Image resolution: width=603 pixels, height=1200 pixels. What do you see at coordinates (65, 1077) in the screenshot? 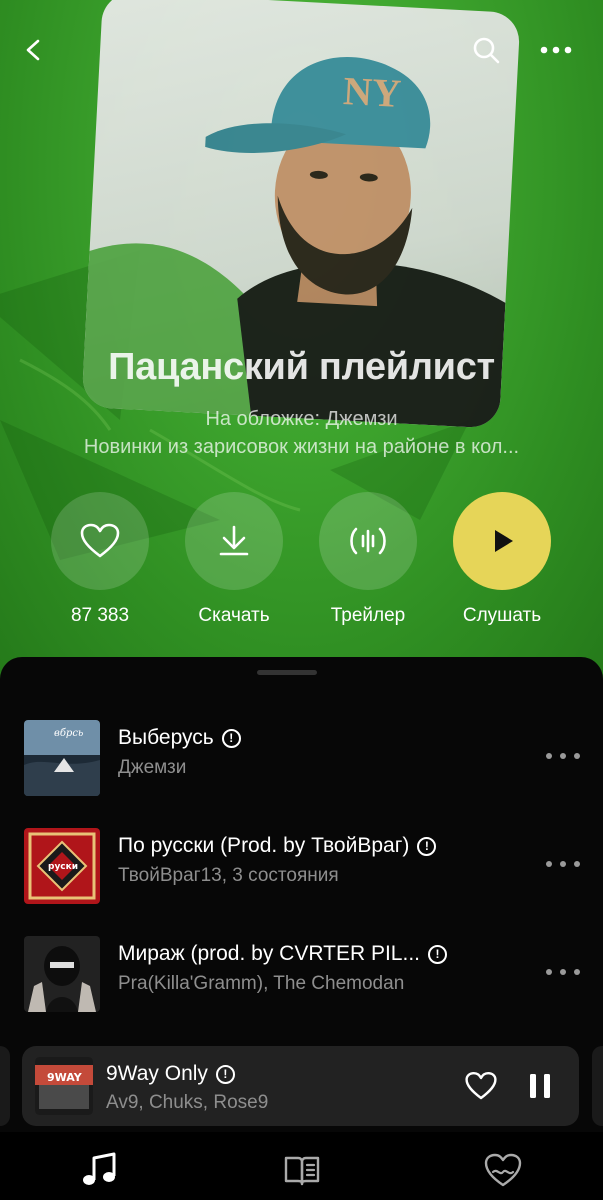
I see `svg-text: 9WAY` at bounding box center [65, 1077].